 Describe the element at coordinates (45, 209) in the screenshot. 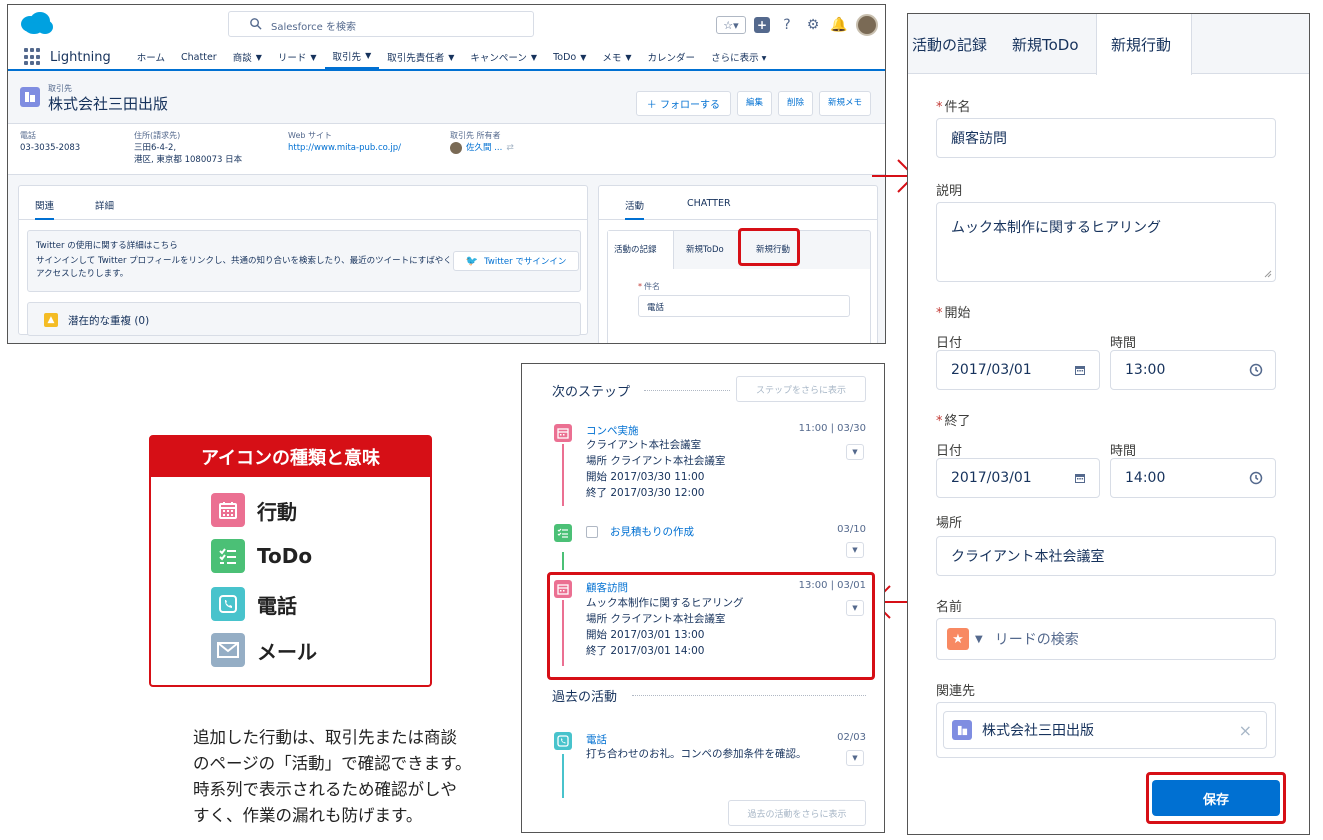

I see `tab-related: 関連` at that location.